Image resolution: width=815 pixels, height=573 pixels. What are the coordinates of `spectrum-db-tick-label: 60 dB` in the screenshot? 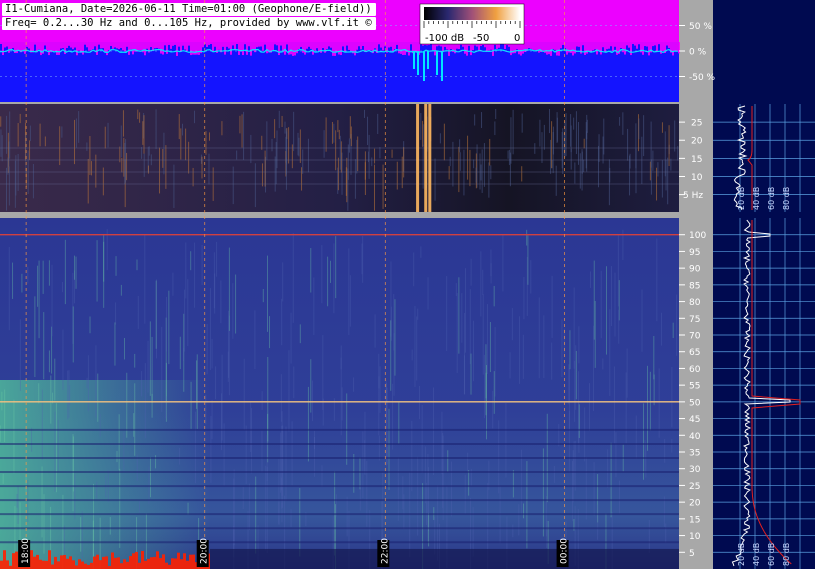 It's located at (771, 198).